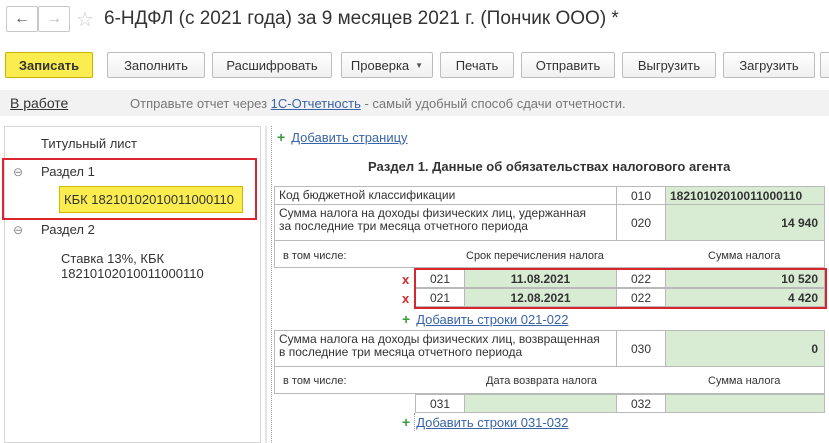 This screenshot has height=443, width=829. I want to click on row031-code-a: 031, so click(440, 403).